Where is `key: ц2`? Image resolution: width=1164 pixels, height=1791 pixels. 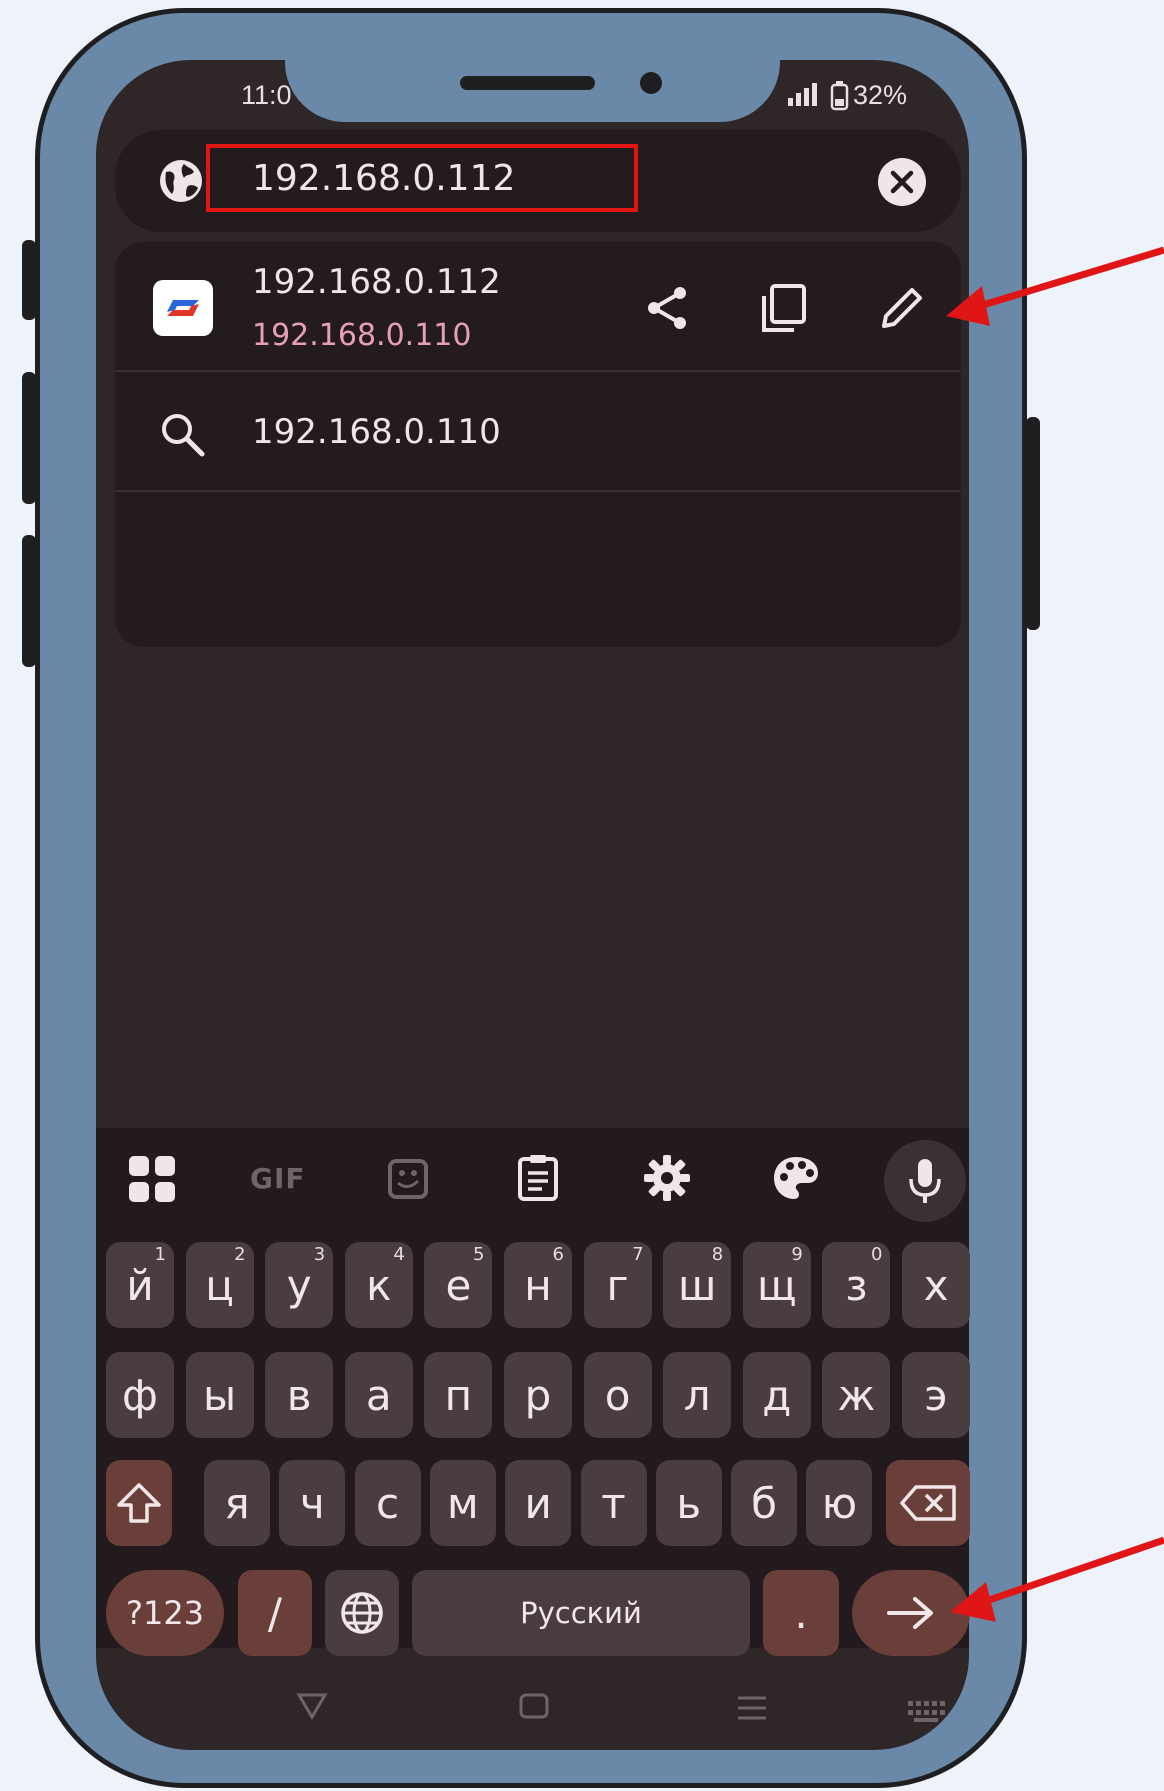
key: ц2 is located at coordinates (219, 1285).